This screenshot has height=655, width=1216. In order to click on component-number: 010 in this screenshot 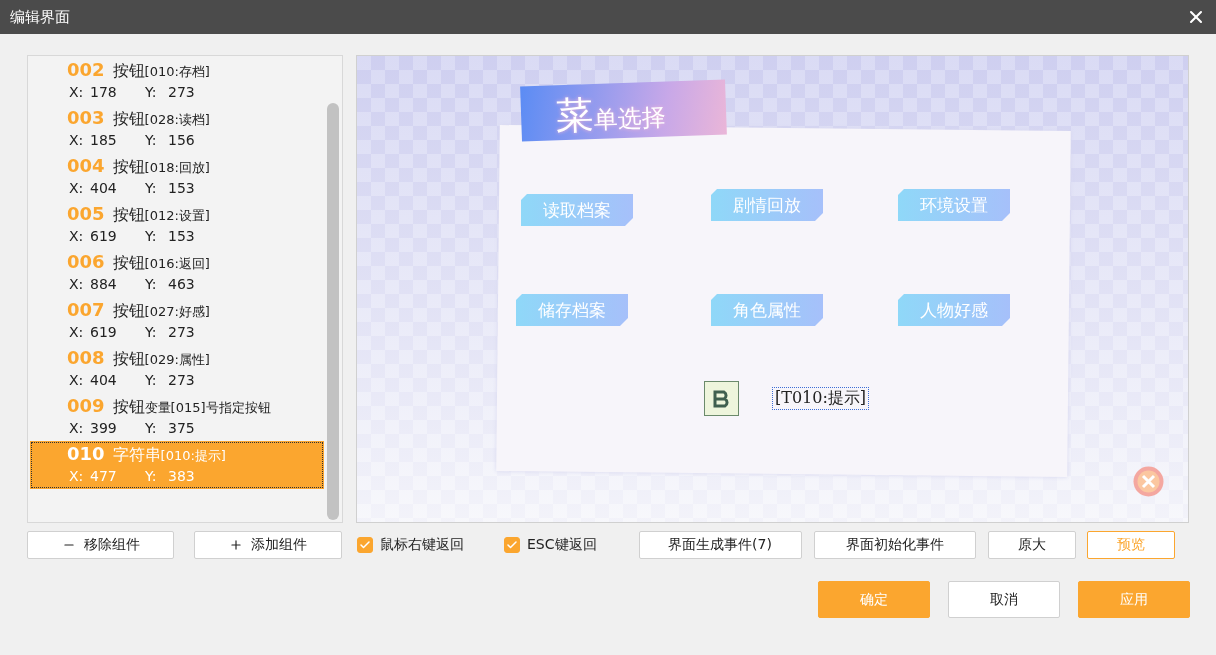, I will do `click(86, 453)`.